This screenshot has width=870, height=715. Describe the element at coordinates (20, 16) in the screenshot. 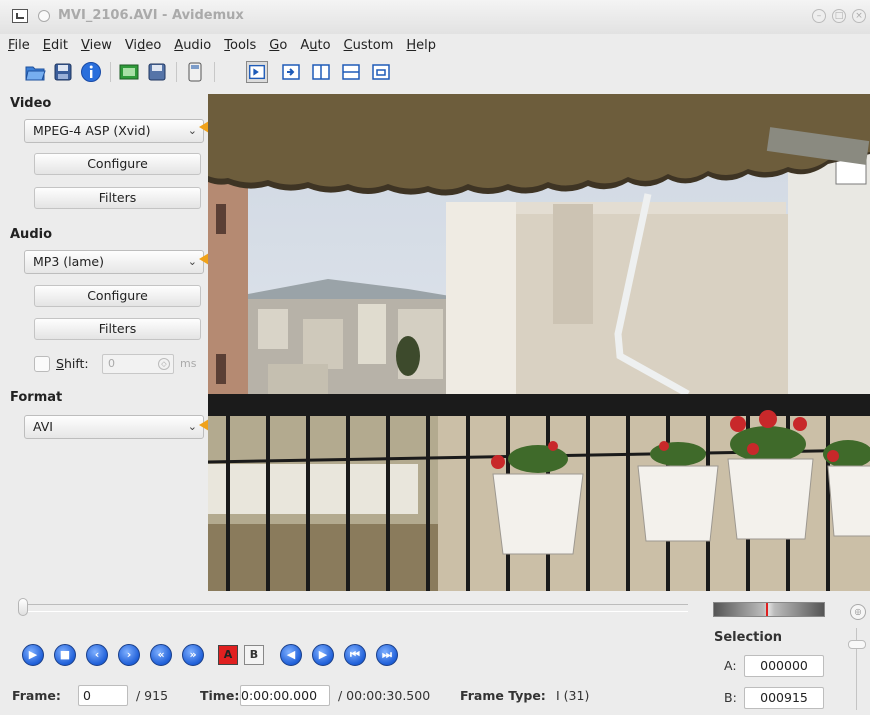

I see `app-menu-icon` at that location.